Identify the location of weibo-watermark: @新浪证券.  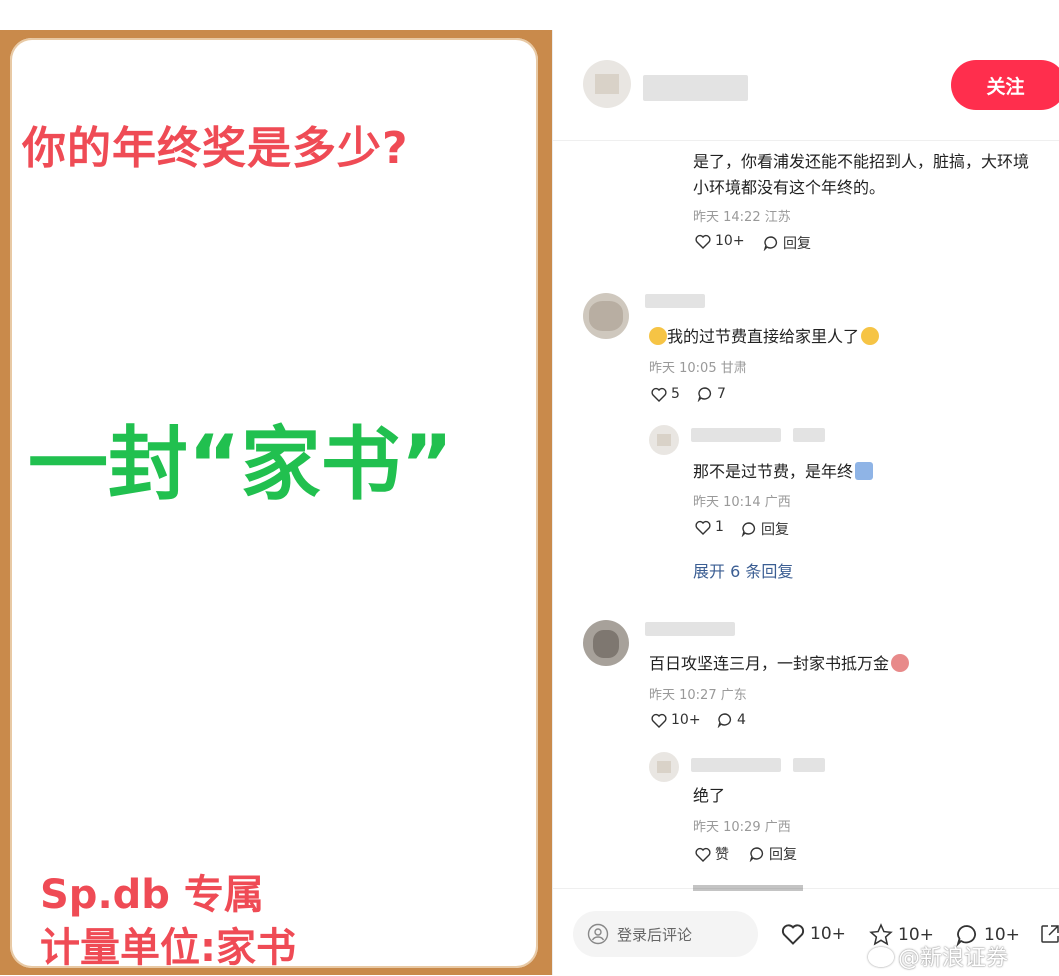
(938, 956).